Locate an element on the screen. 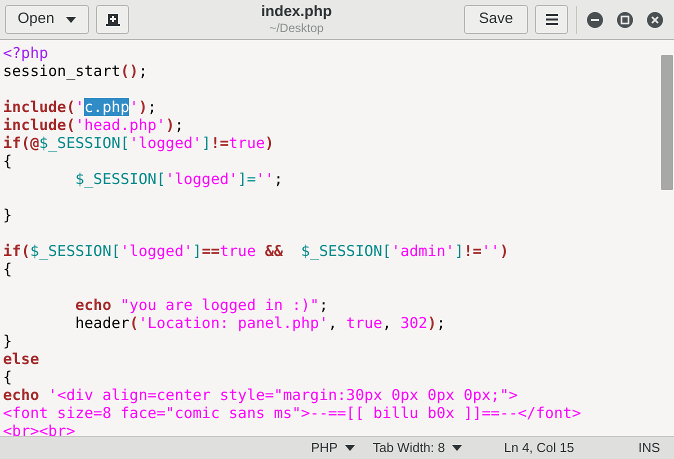 This screenshot has width=674, height=459. open-button: Open is located at coordinates (47, 19).